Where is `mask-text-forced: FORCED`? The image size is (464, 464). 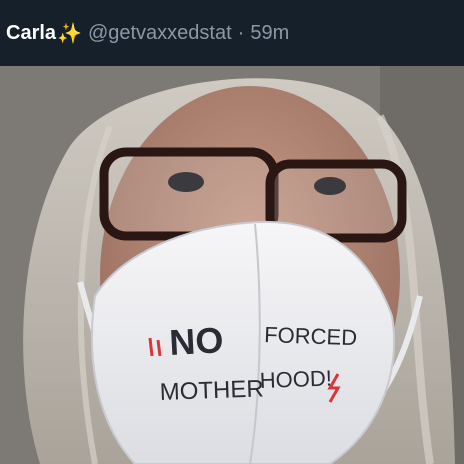
mask-text-forced: FORCED is located at coordinates (311, 336).